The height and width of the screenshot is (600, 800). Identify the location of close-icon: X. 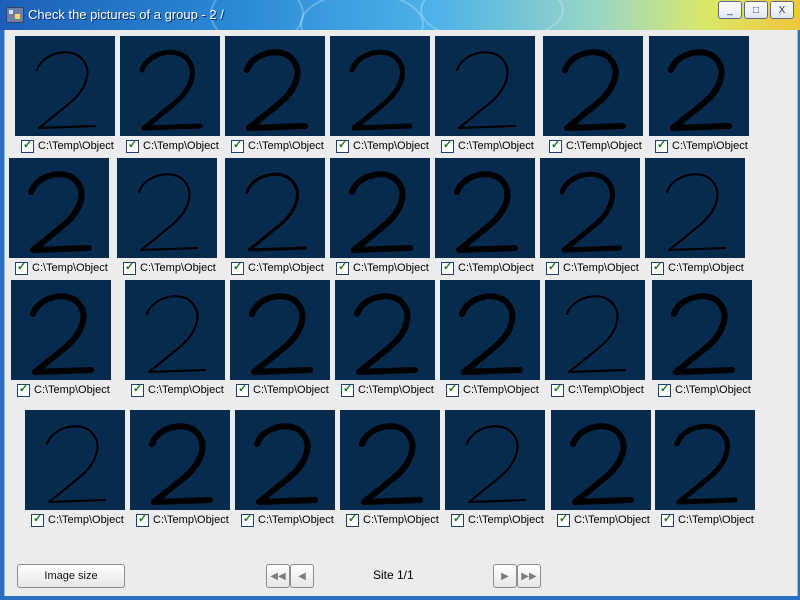
(782, 10).